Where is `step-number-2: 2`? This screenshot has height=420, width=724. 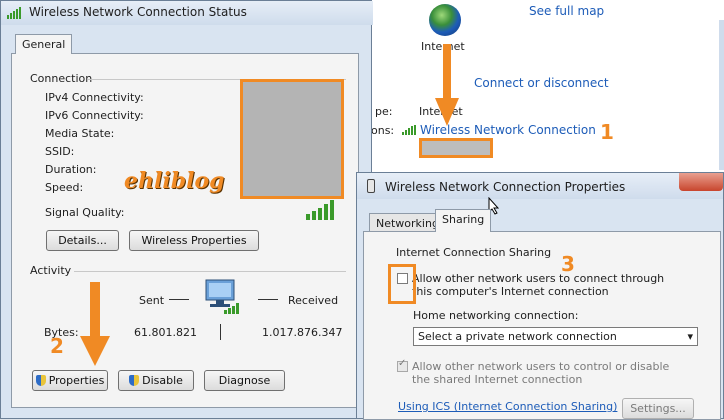 step-number-2: 2 is located at coordinates (57, 346).